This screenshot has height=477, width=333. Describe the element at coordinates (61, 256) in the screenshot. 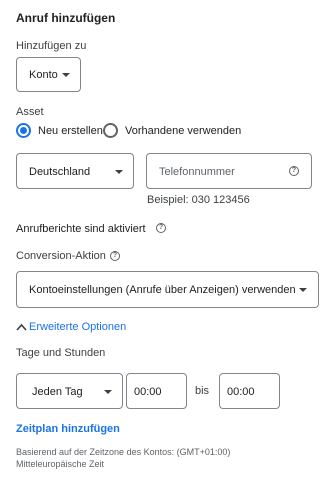

I see `conversion-label: Conversion-Aktion` at that location.